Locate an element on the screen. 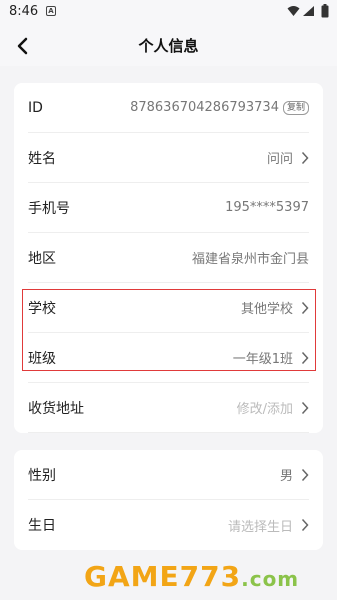 This screenshot has height=600, width=337. row-phone: 手机号 195****5397 is located at coordinates (168, 208).